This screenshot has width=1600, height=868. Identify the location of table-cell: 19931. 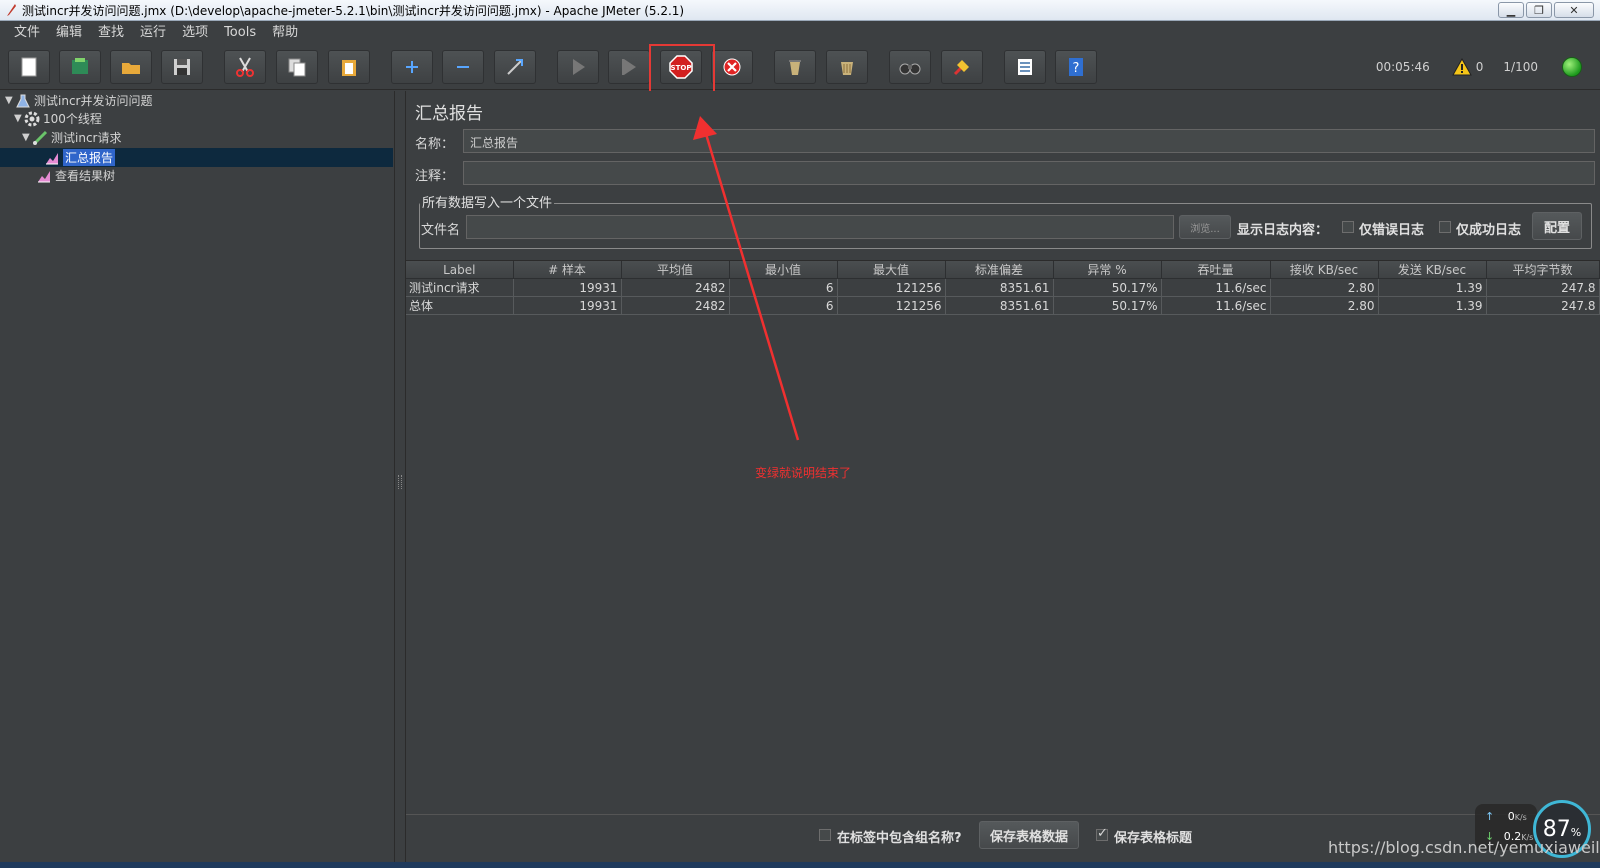
(567, 287).